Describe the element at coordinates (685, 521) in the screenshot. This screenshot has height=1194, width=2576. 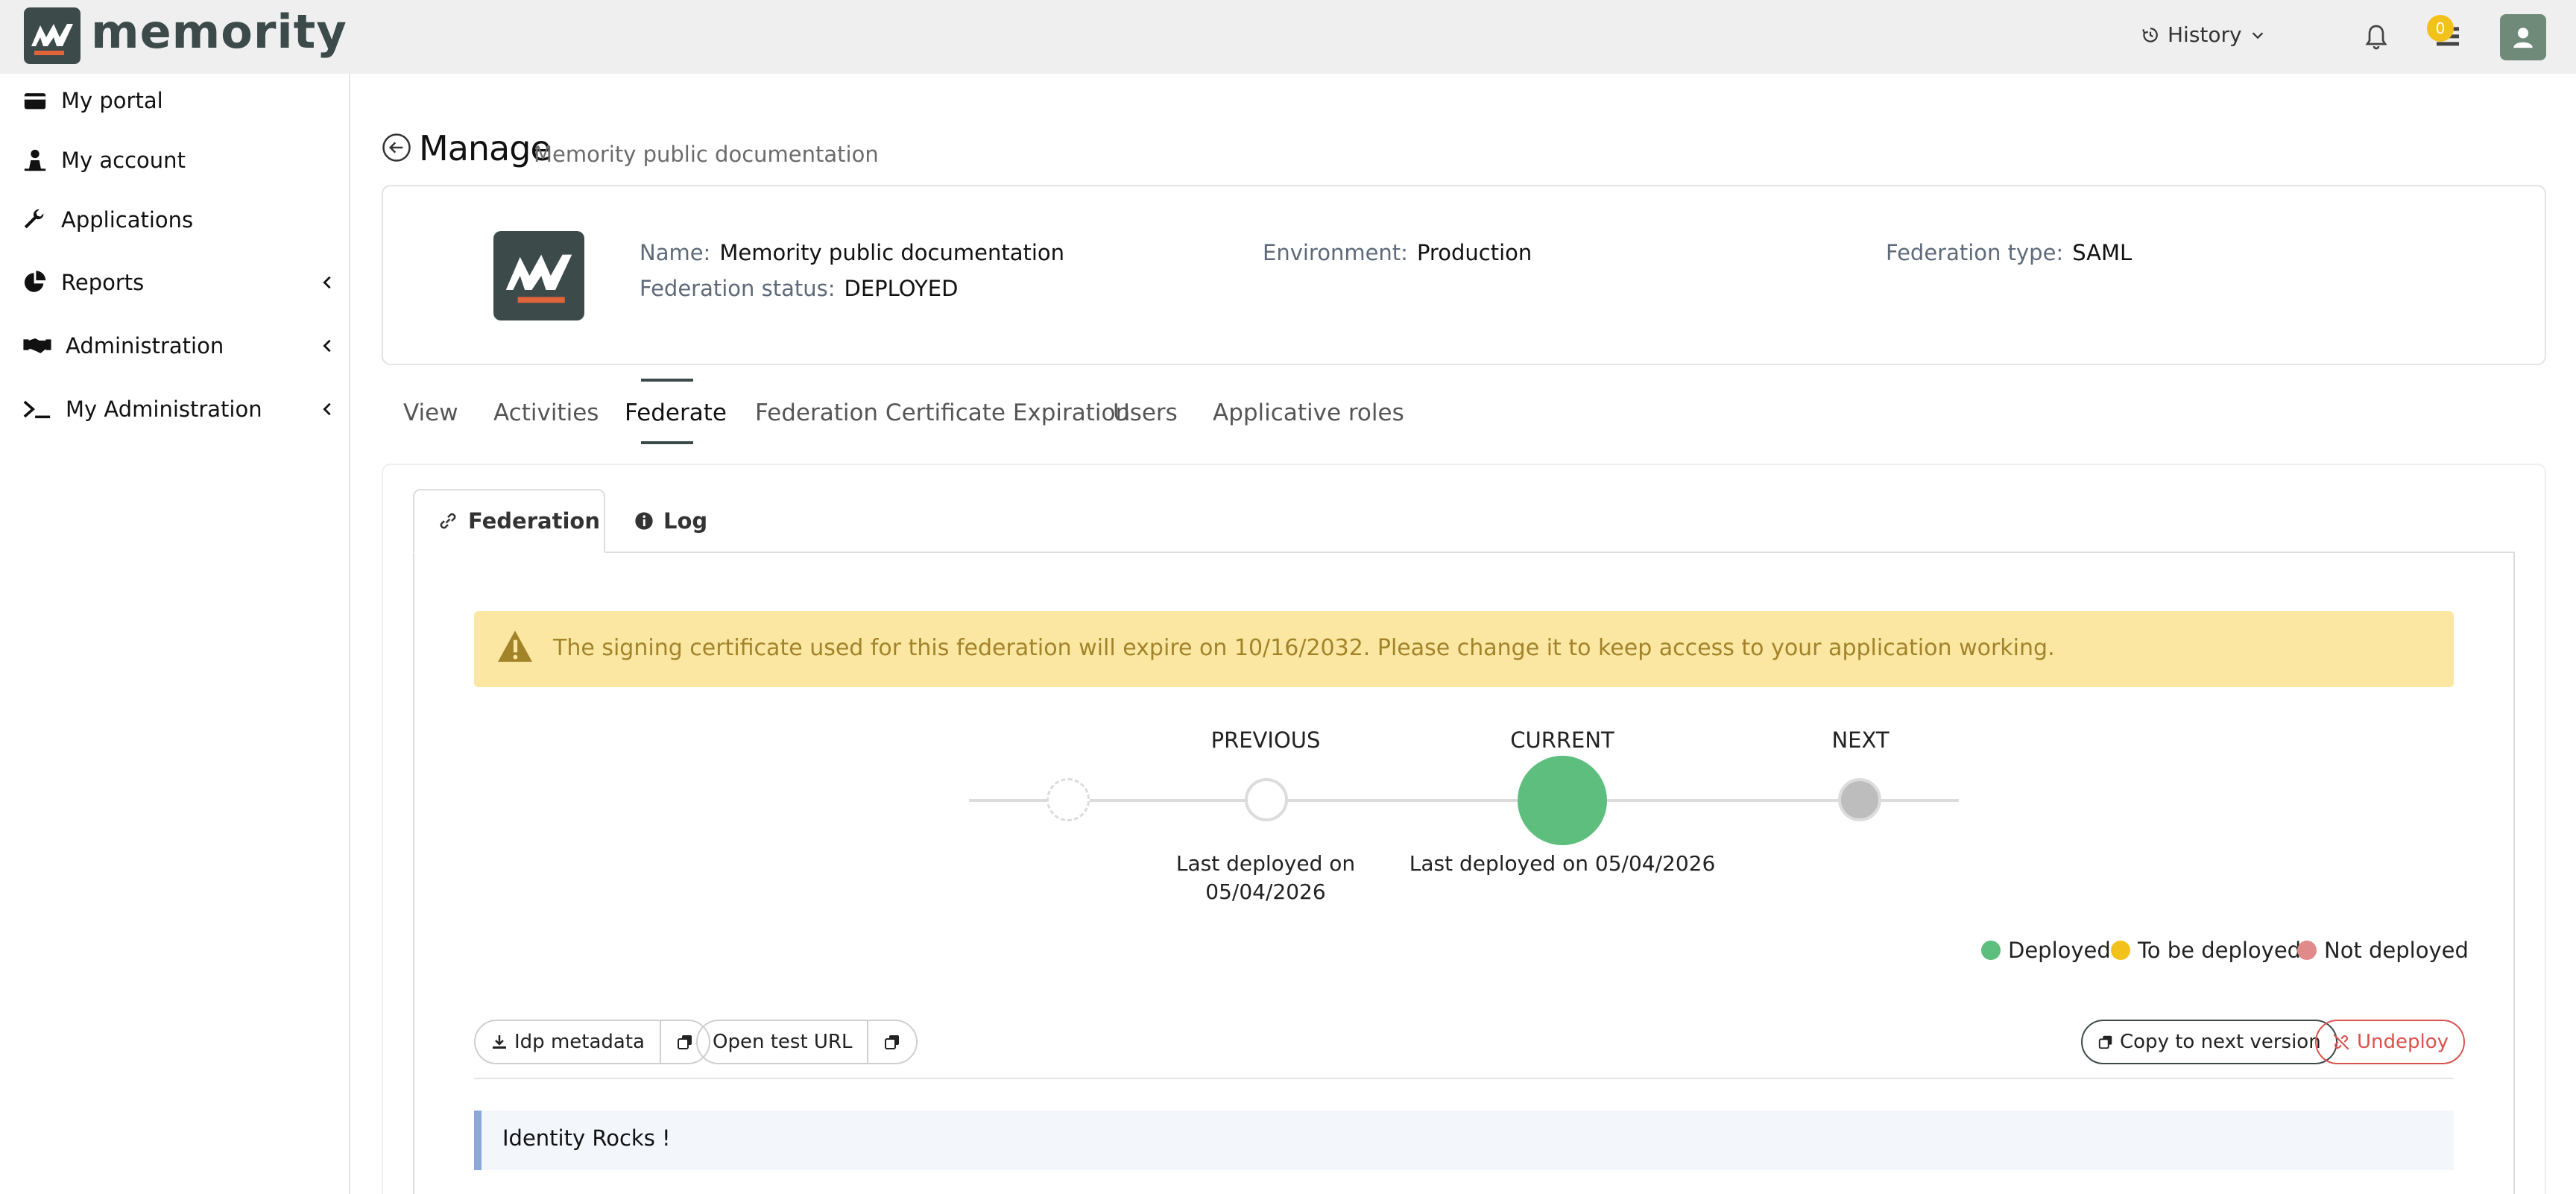
I see `subtab-log-label: Log` at that location.